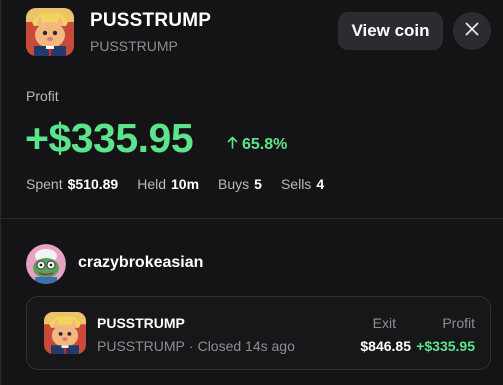  I want to click on stat-spent-label: Spent, so click(44, 184).